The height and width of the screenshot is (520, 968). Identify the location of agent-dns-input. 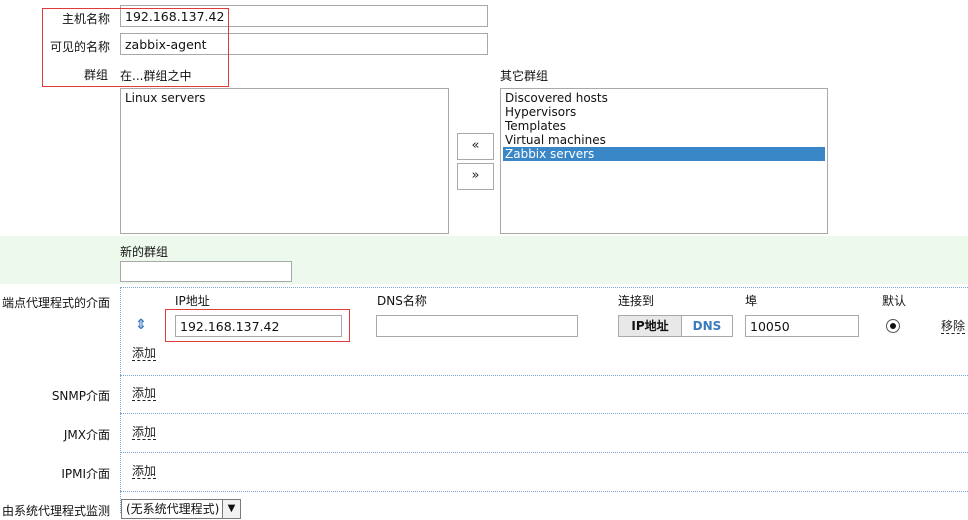
(477, 326).